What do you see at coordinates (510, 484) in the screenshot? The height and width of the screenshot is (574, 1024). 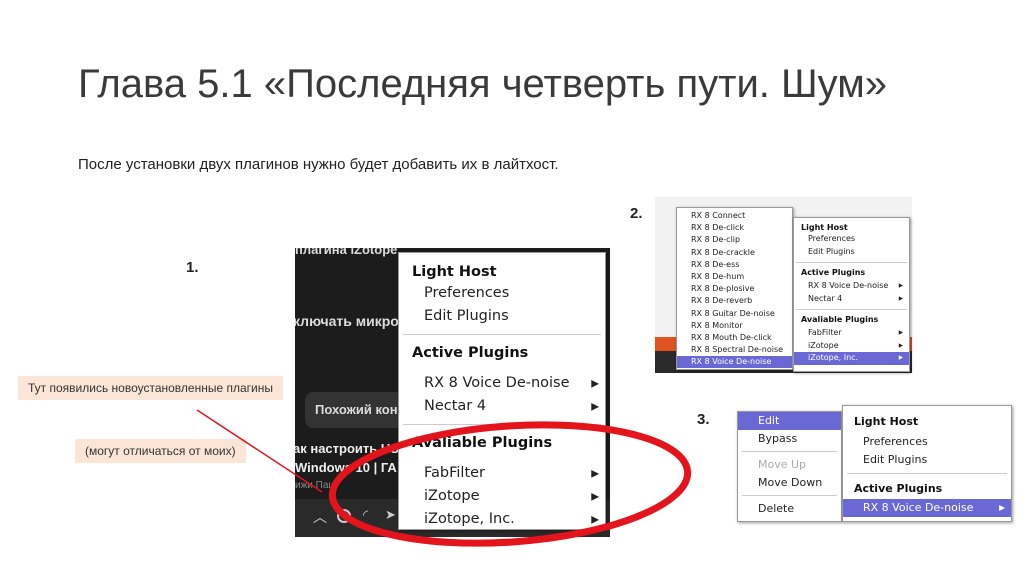 I see `highlight-ellipse` at bounding box center [510, 484].